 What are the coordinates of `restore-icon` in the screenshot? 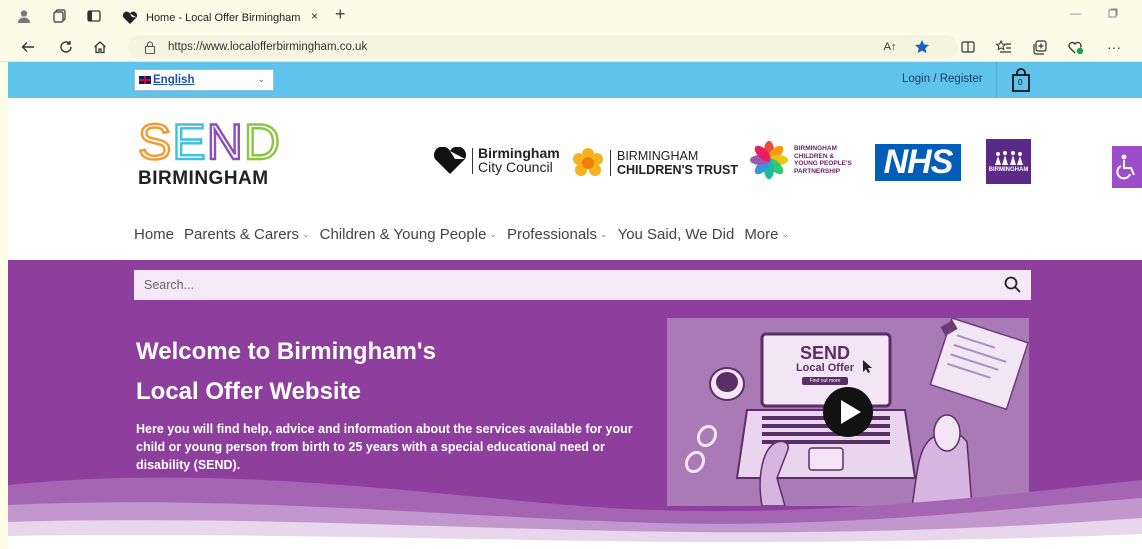 It's located at (1113, 14).